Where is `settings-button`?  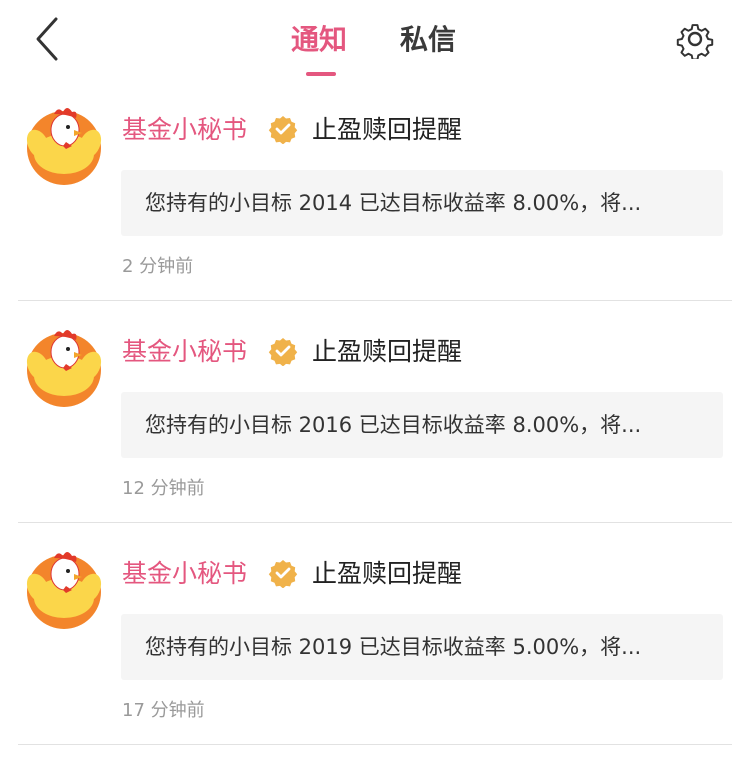
settings-button is located at coordinates (695, 39).